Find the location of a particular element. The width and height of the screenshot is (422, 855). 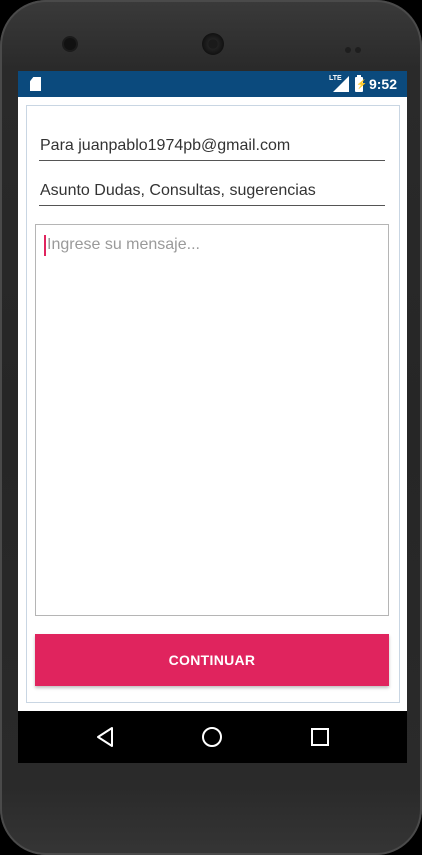

subject-field: Asunto Dudas, Consultas, sugerencias is located at coordinates (212, 189).